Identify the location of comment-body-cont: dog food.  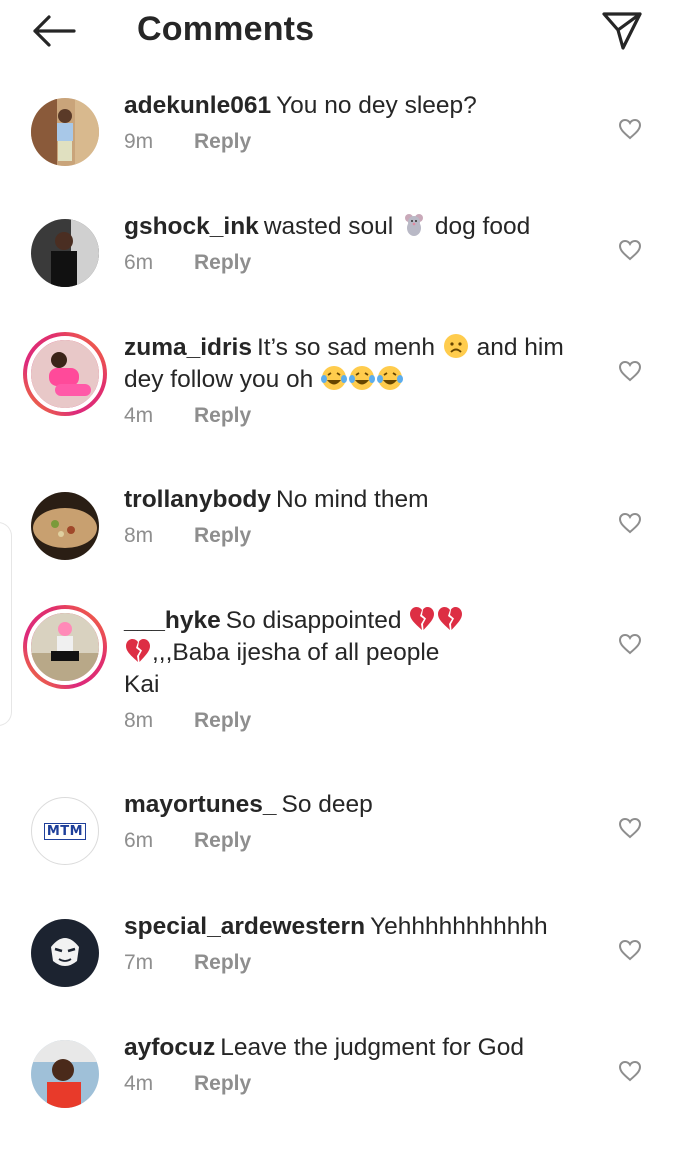
(482, 226).